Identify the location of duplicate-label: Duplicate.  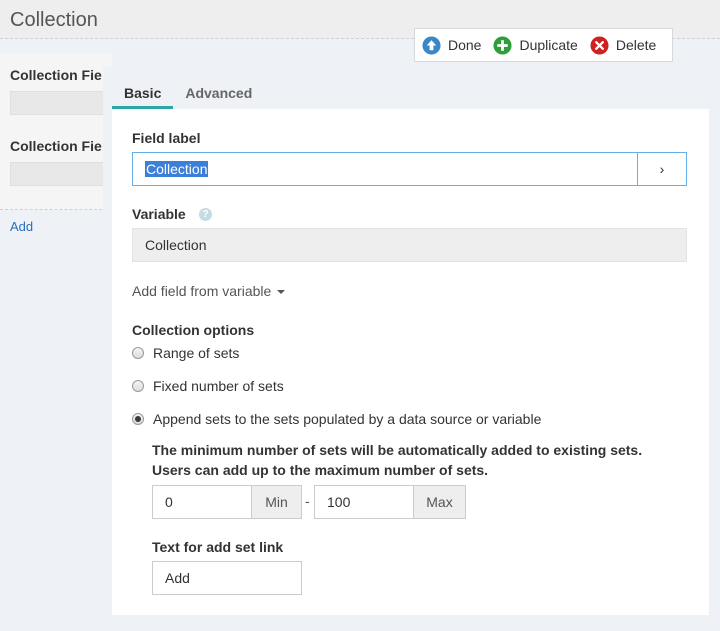
(548, 45).